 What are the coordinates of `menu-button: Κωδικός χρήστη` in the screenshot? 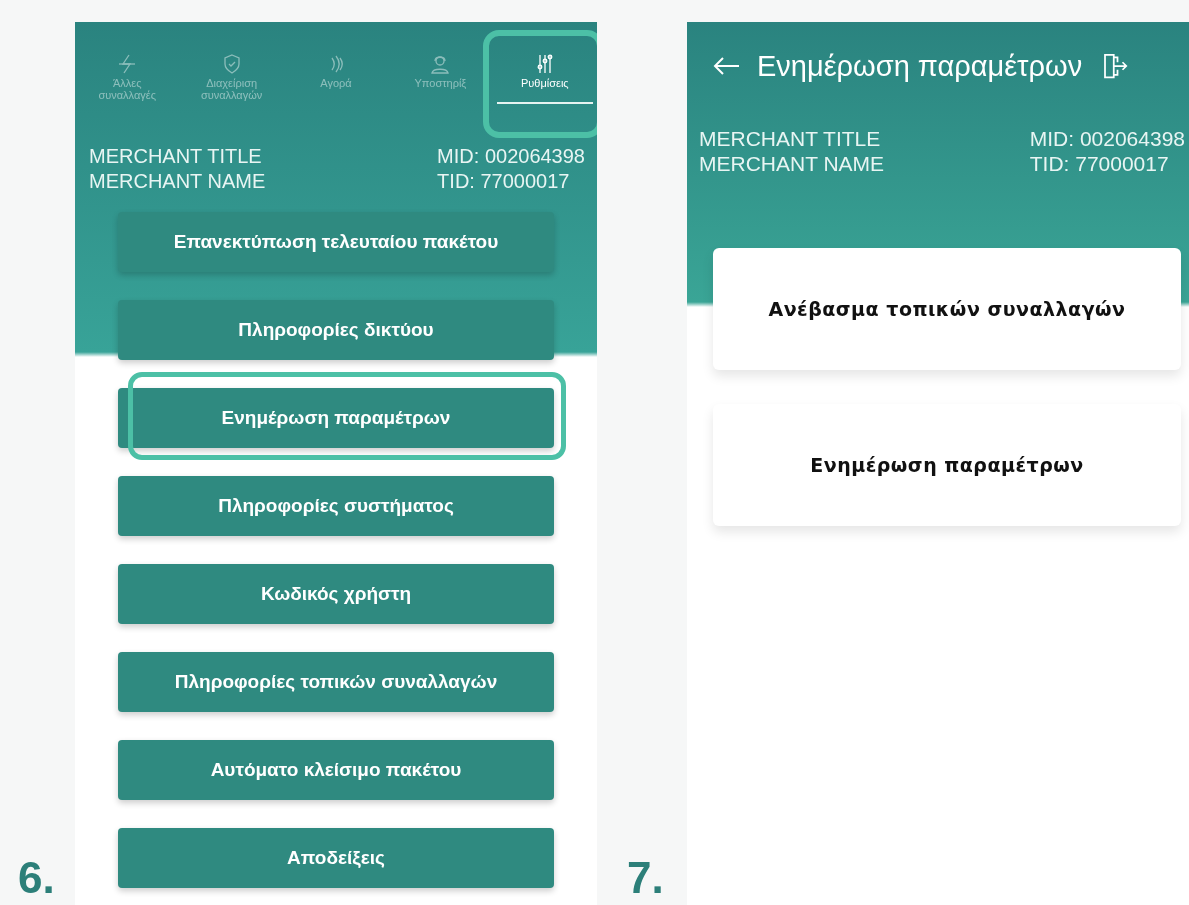 It's located at (336, 594).